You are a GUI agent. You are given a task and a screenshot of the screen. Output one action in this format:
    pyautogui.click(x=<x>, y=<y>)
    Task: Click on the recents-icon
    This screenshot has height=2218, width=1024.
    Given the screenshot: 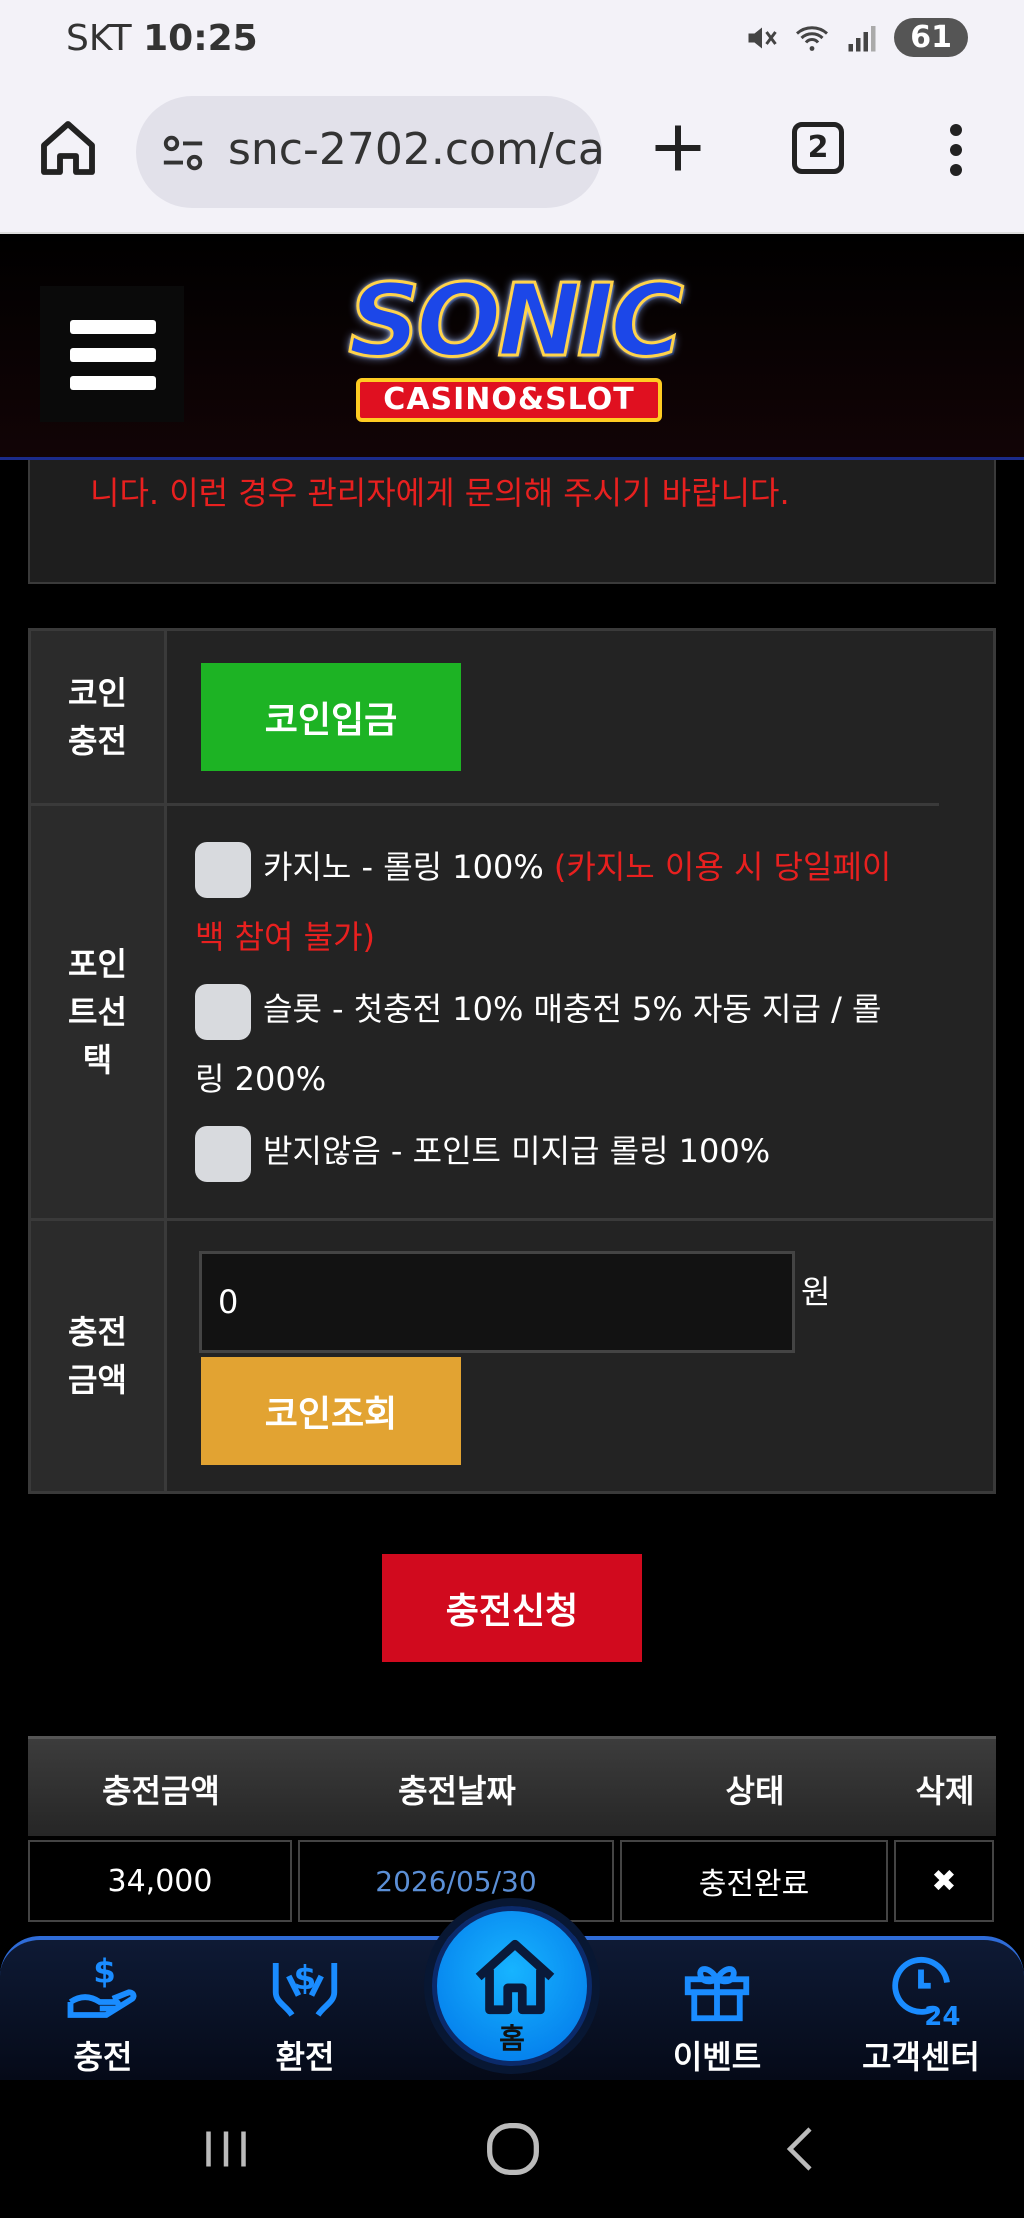 What is the action you would take?
    pyautogui.click(x=226, y=2149)
    